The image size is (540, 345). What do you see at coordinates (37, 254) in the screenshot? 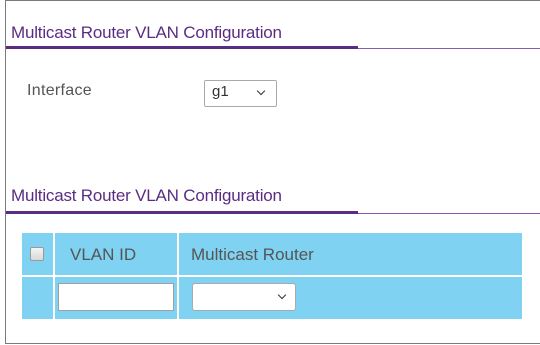
I see `select-all-checkbox` at bounding box center [37, 254].